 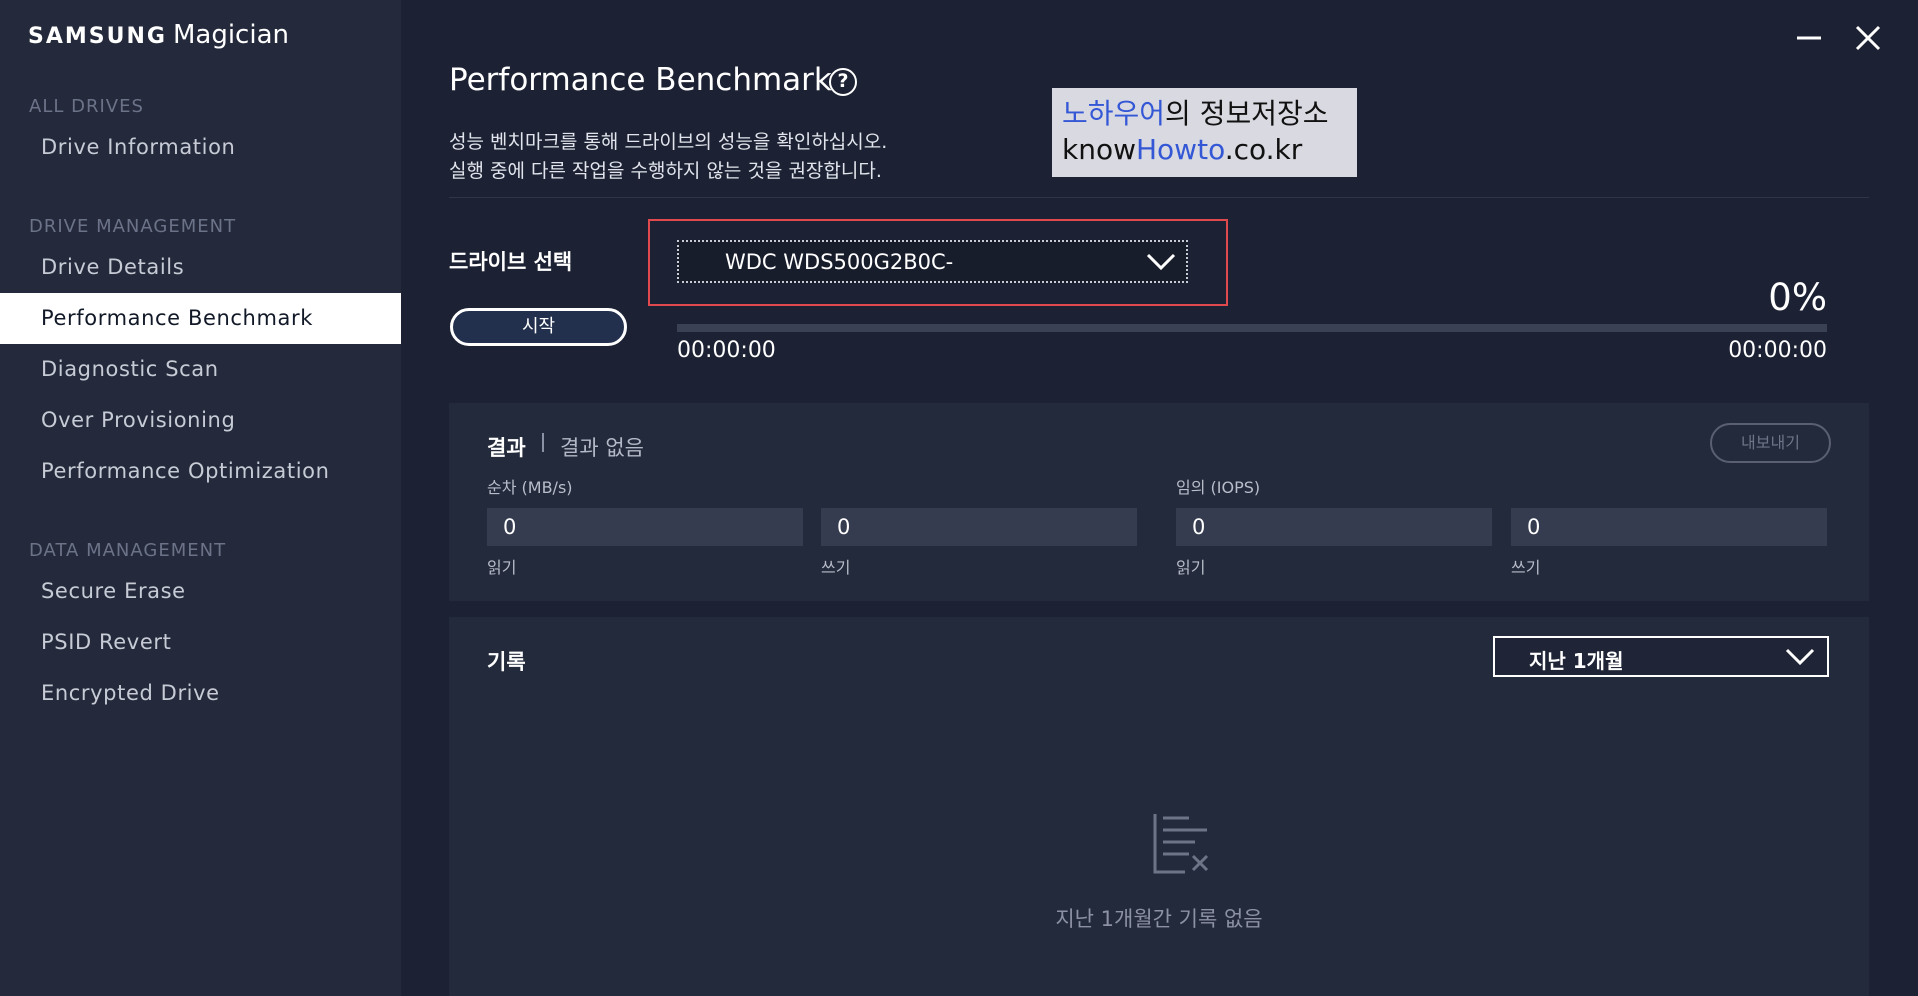 I want to click on question-circle-icon: ?, so click(x=843, y=82).